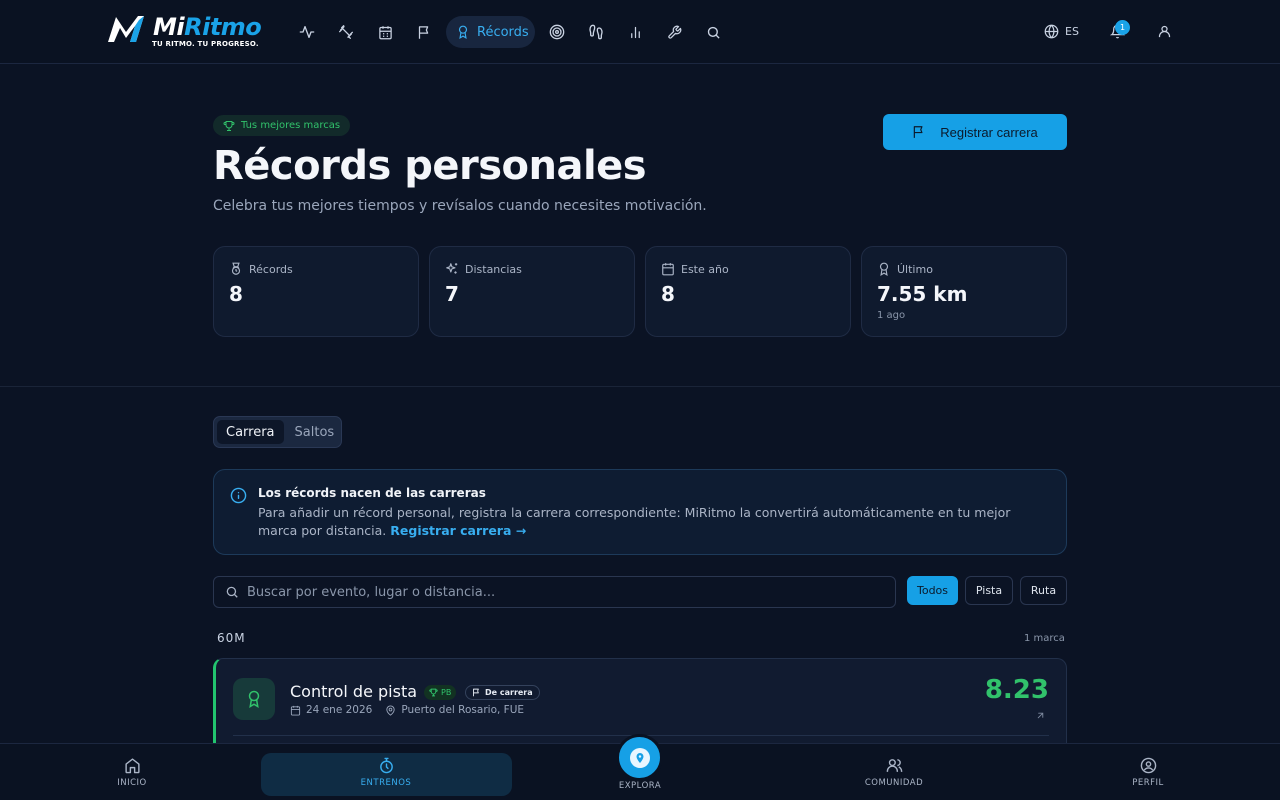  Describe the element at coordinates (205, 44) in the screenshot. I see `brand-tagline: TU RITMO. TU PROGRESO.` at that location.